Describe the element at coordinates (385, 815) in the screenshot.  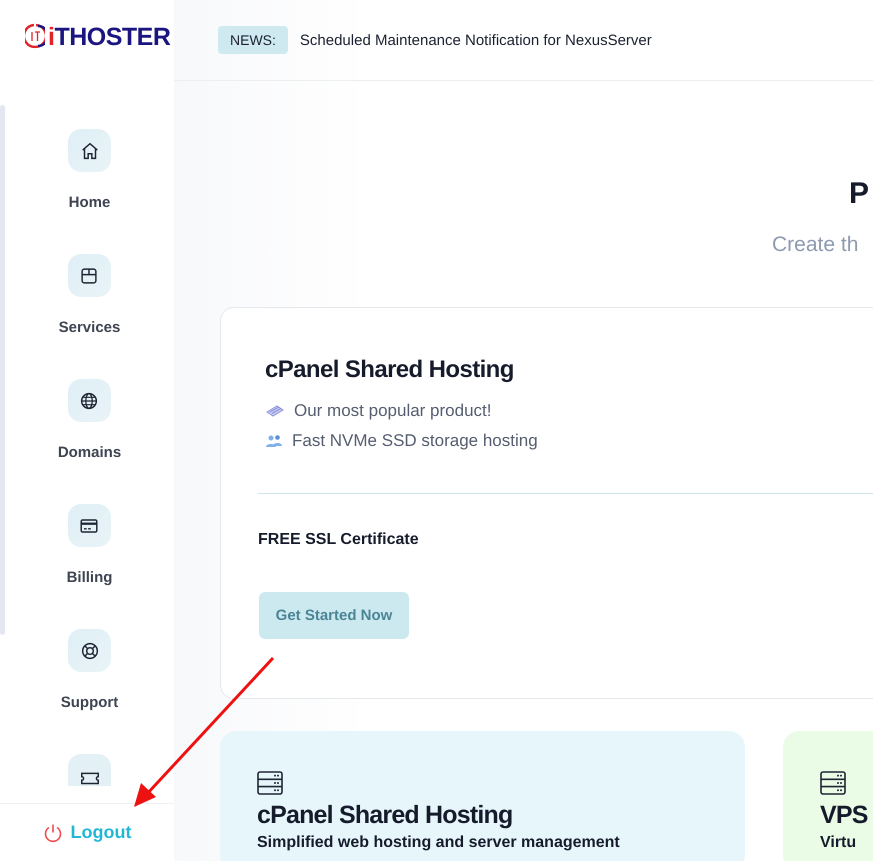
I see `plan-title: cPanel Shared Hosting` at that location.